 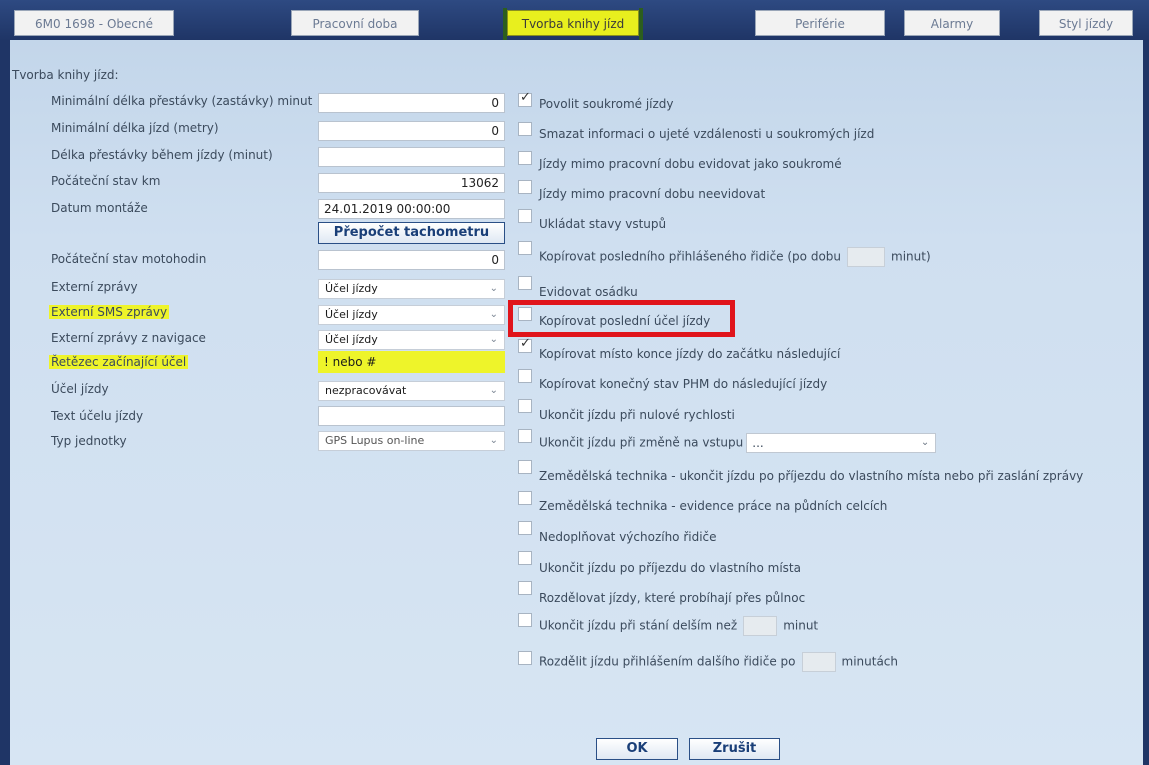 What do you see at coordinates (89, 441) in the screenshot?
I see `unit-type-label: Typ jednotky` at bounding box center [89, 441].